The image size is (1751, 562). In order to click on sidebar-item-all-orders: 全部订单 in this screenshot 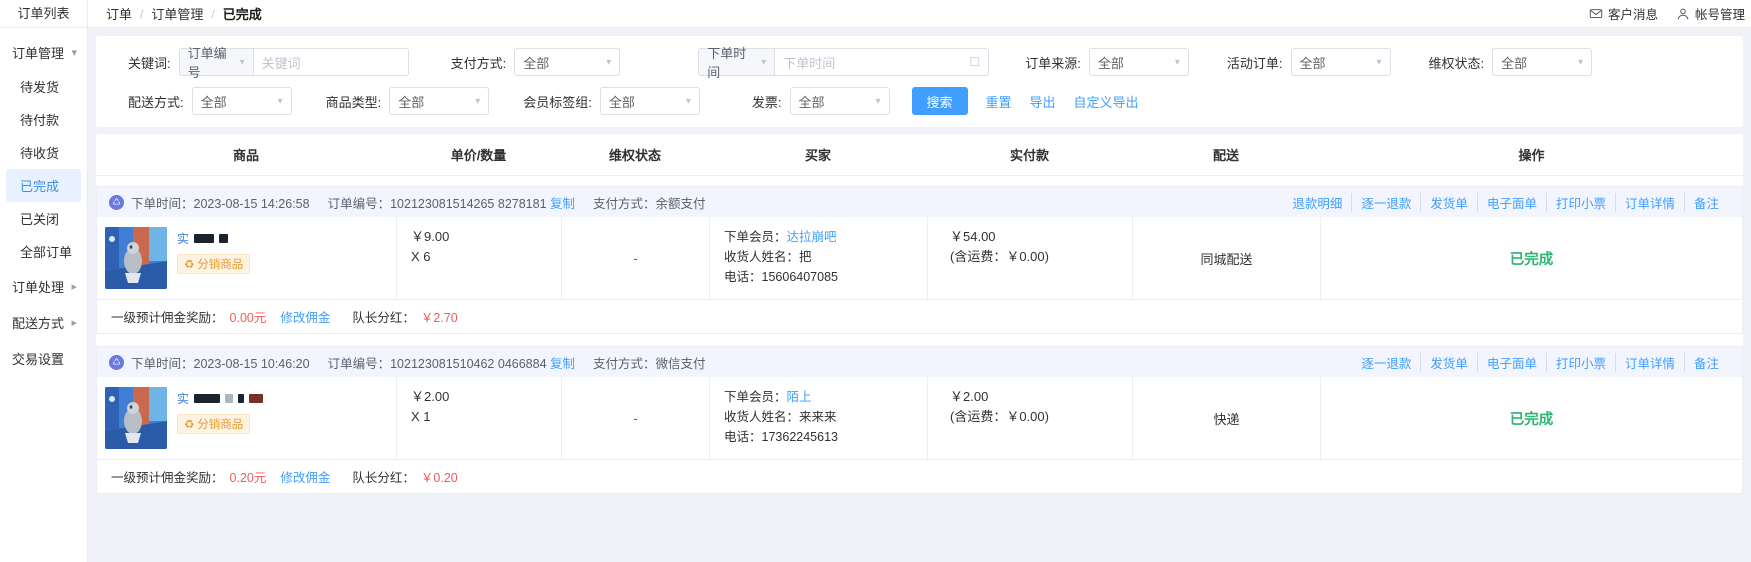, I will do `click(43, 251)`.